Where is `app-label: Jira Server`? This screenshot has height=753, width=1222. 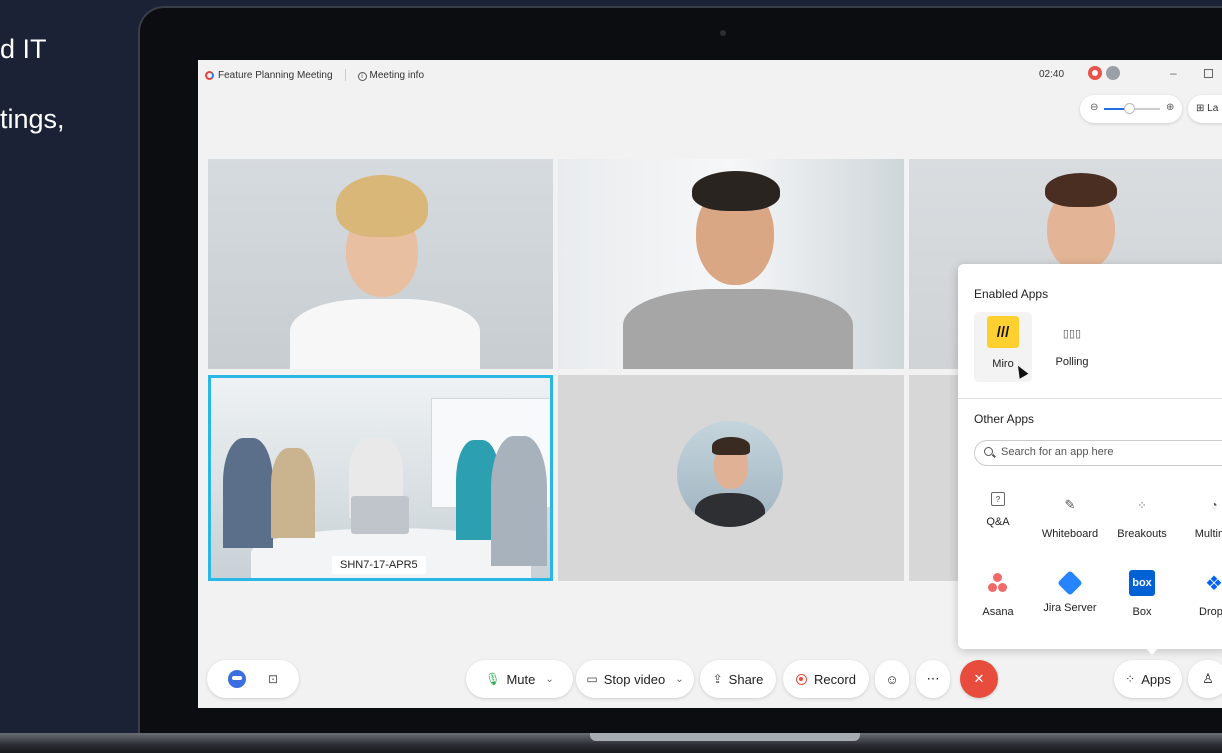 app-label: Jira Server is located at coordinates (1070, 608).